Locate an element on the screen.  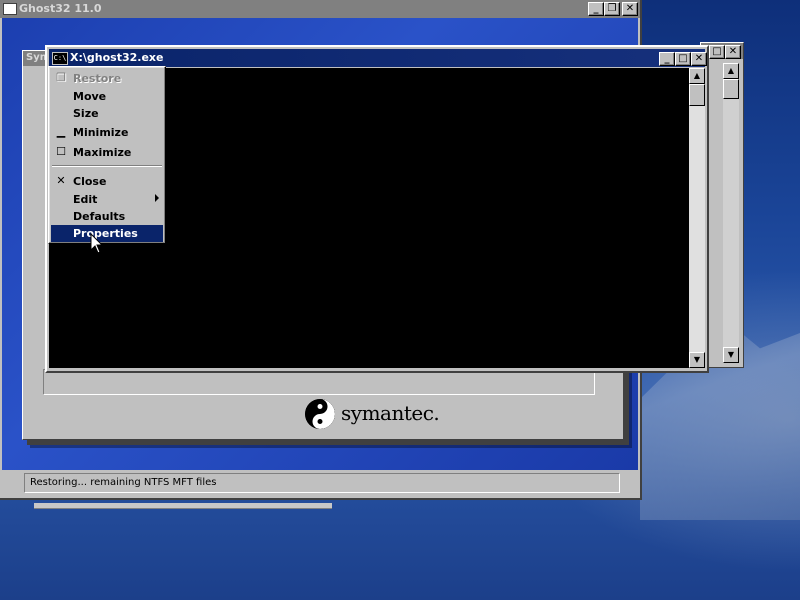
menu-item-restore: ❐ Restore is located at coordinates (107, 78).